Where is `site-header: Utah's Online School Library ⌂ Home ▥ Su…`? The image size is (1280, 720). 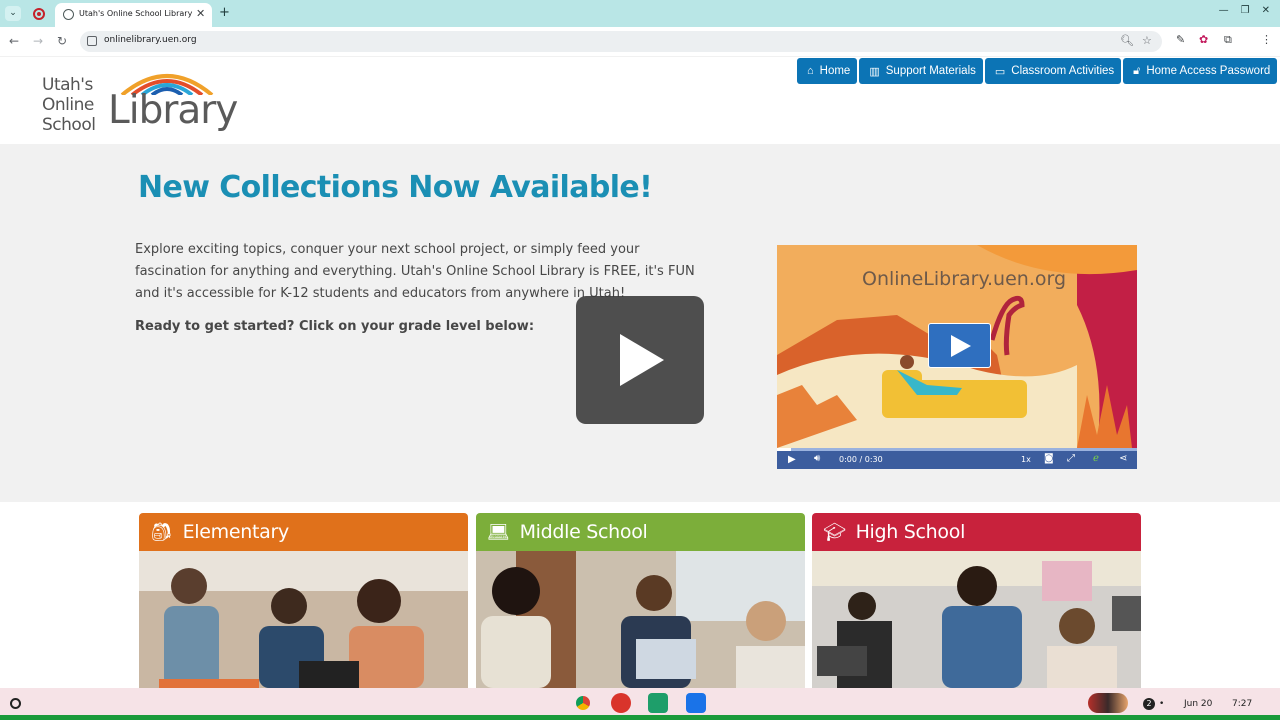
site-header: Utah's Online School Library ⌂ Home ▥ Su… is located at coordinates (640, 100).